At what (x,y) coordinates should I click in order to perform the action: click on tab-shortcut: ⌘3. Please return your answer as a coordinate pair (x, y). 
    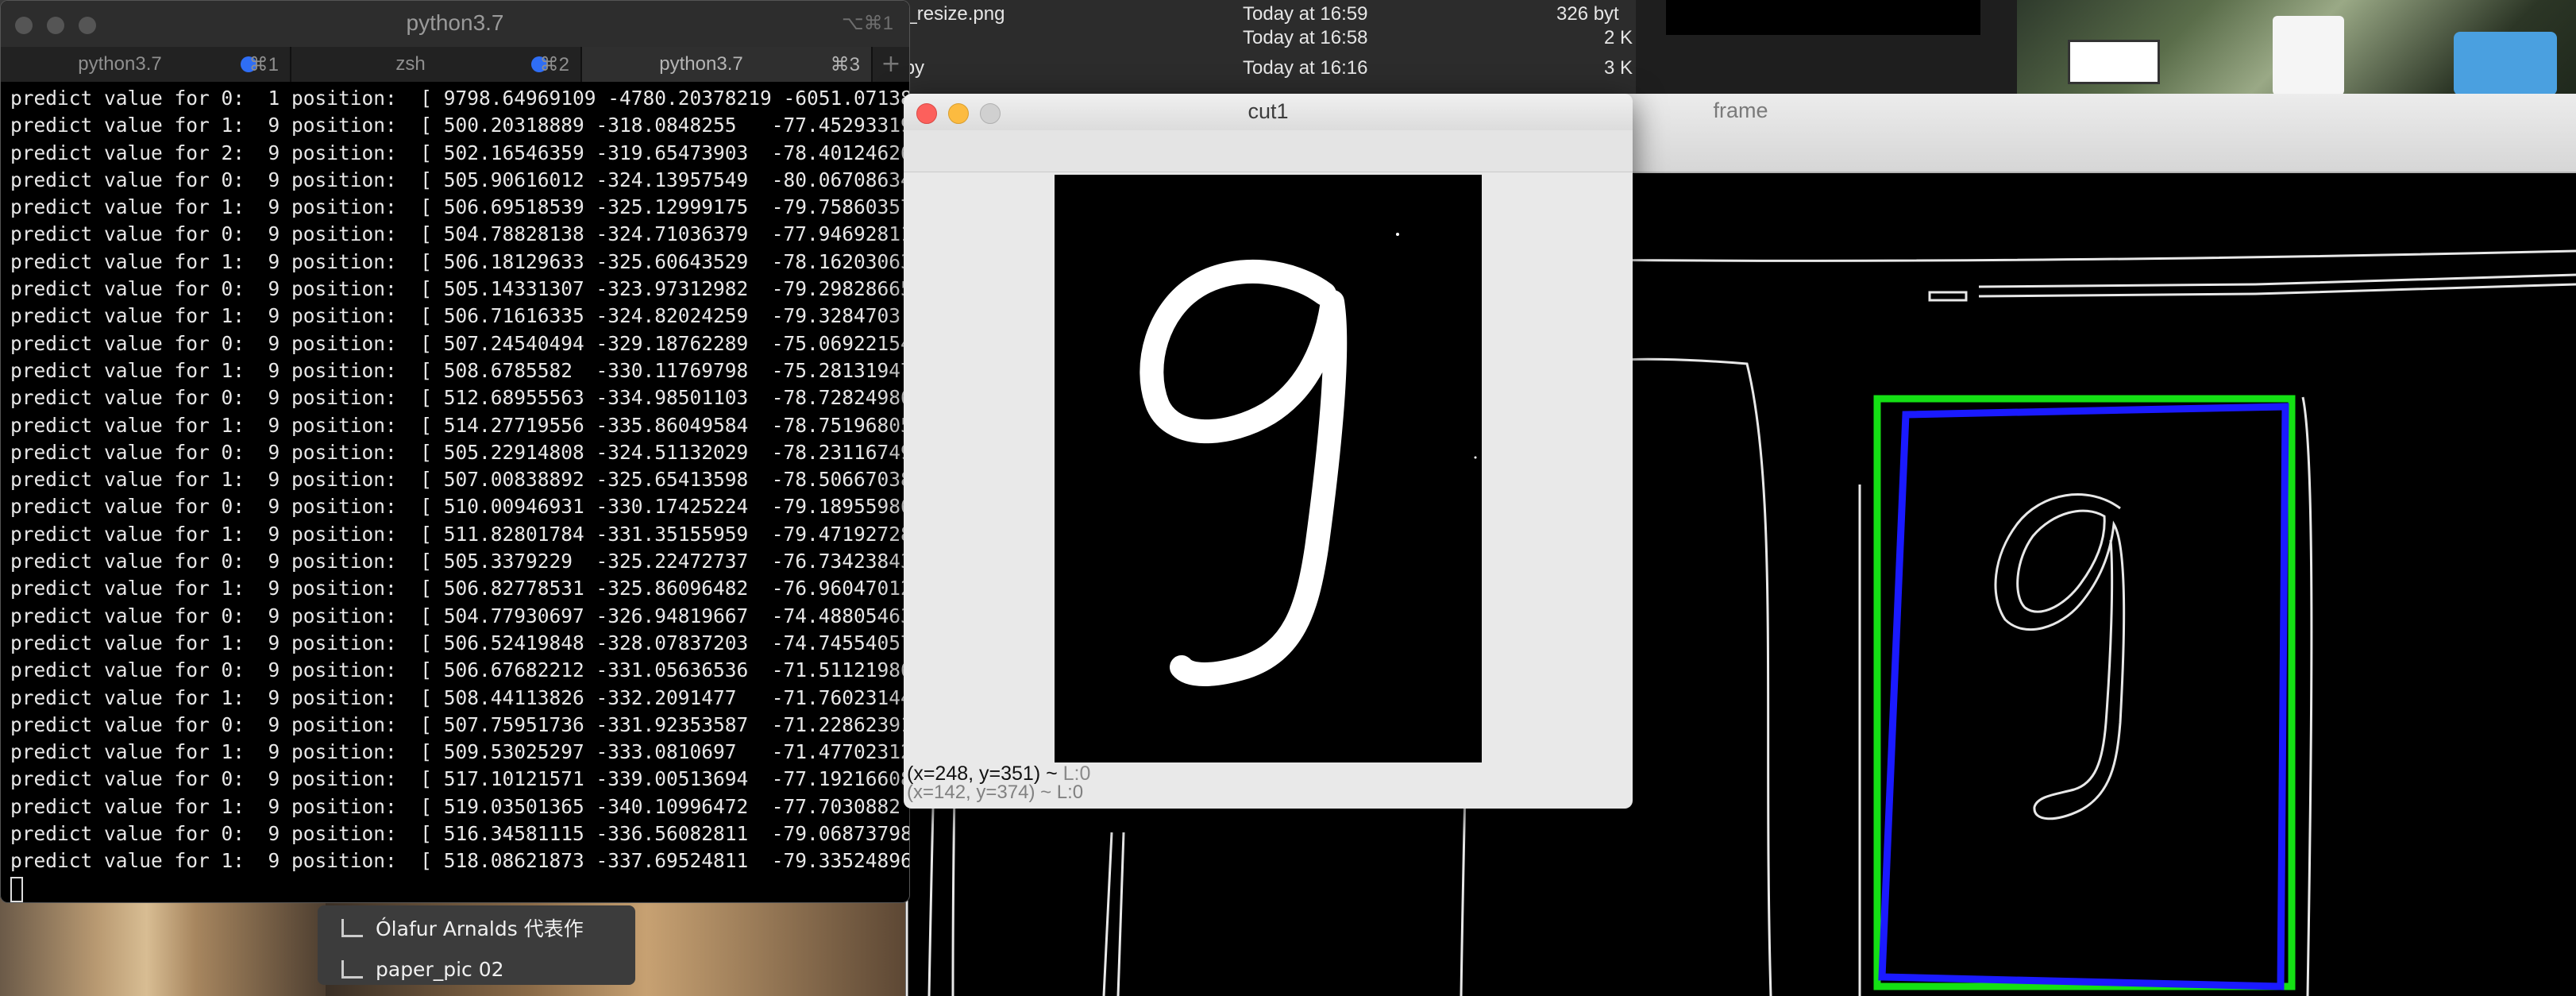
    Looking at the image, I should click on (845, 64).